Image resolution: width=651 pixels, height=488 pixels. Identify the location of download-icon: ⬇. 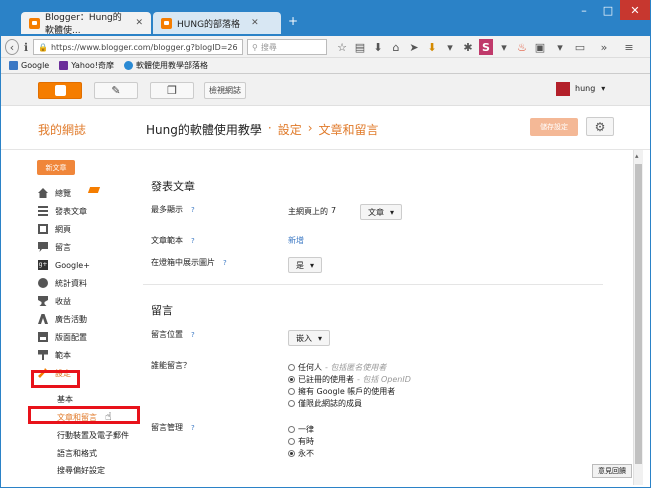
(378, 47).